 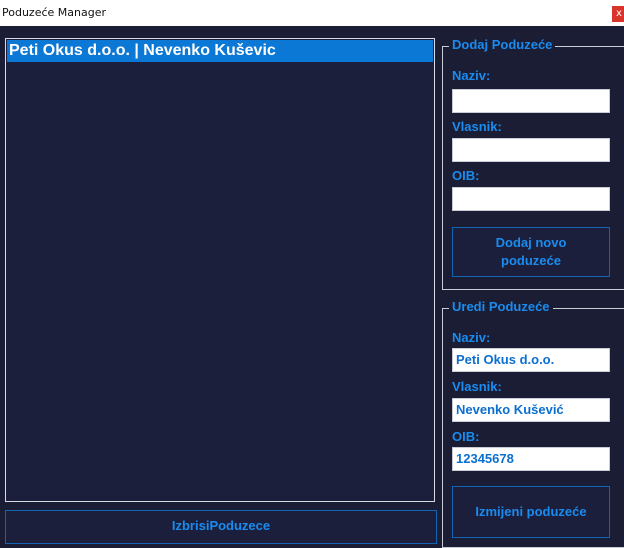 I want to click on edit-oib-label: OIB:, so click(x=466, y=436).